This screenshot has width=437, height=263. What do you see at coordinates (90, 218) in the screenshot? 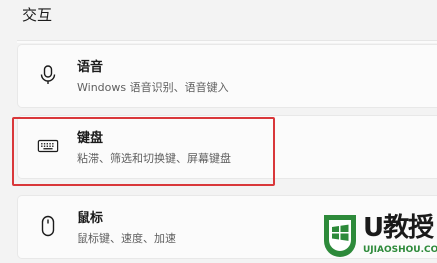
I see `settings-item-label: 鼠标` at bounding box center [90, 218].